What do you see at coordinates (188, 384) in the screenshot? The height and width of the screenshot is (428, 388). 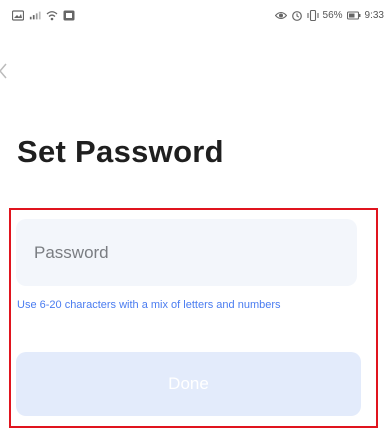 I see `done-button: Done` at bounding box center [188, 384].